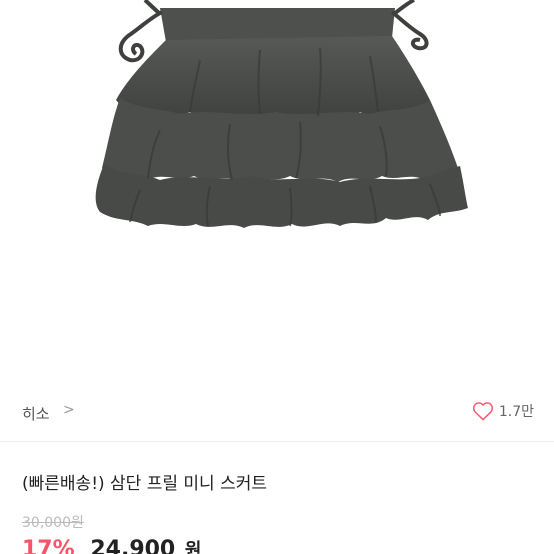  Describe the element at coordinates (53, 523) in the screenshot. I see `original-price: 30,000원` at that location.